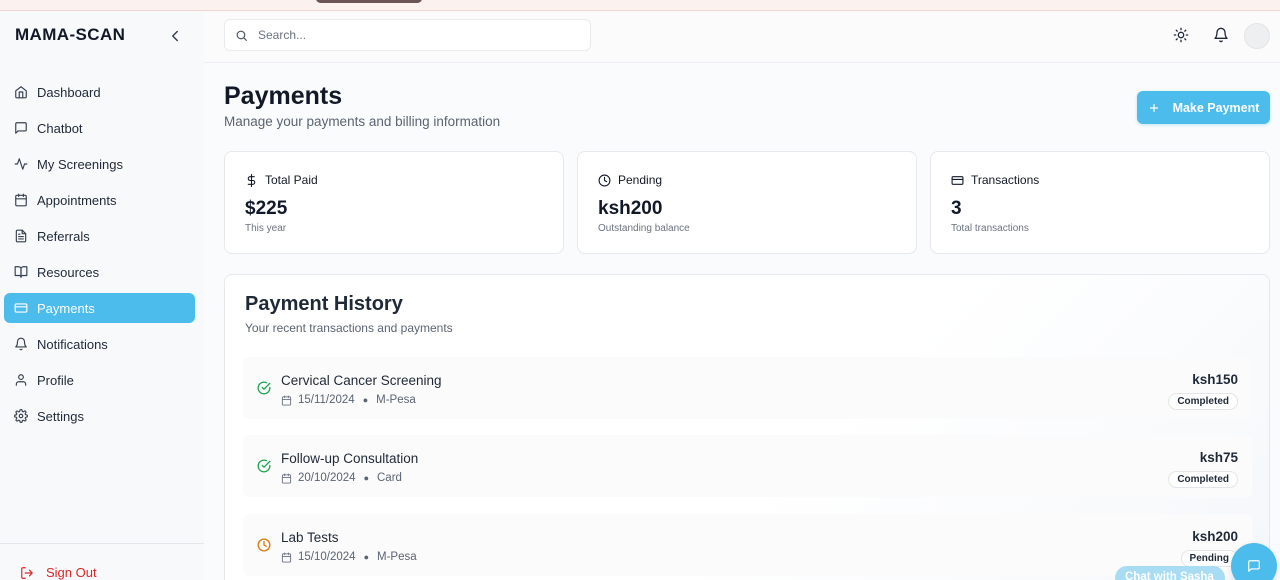 The height and width of the screenshot is (580, 1280). Describe the element at coordinates (99, 128) in the screenshot. I see `sidebar-item-chatbot: Chatbot` at that location.